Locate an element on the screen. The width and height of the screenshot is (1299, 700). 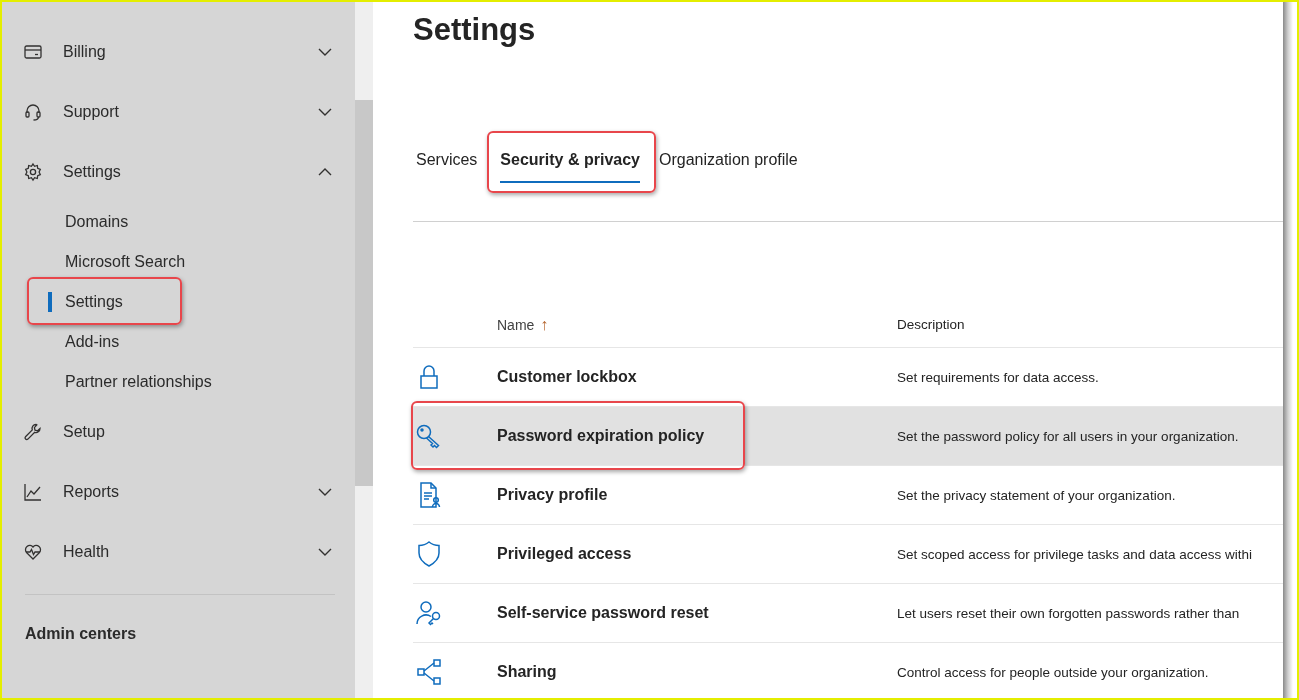
nav-item: Support is located at coordinates (190, 112).